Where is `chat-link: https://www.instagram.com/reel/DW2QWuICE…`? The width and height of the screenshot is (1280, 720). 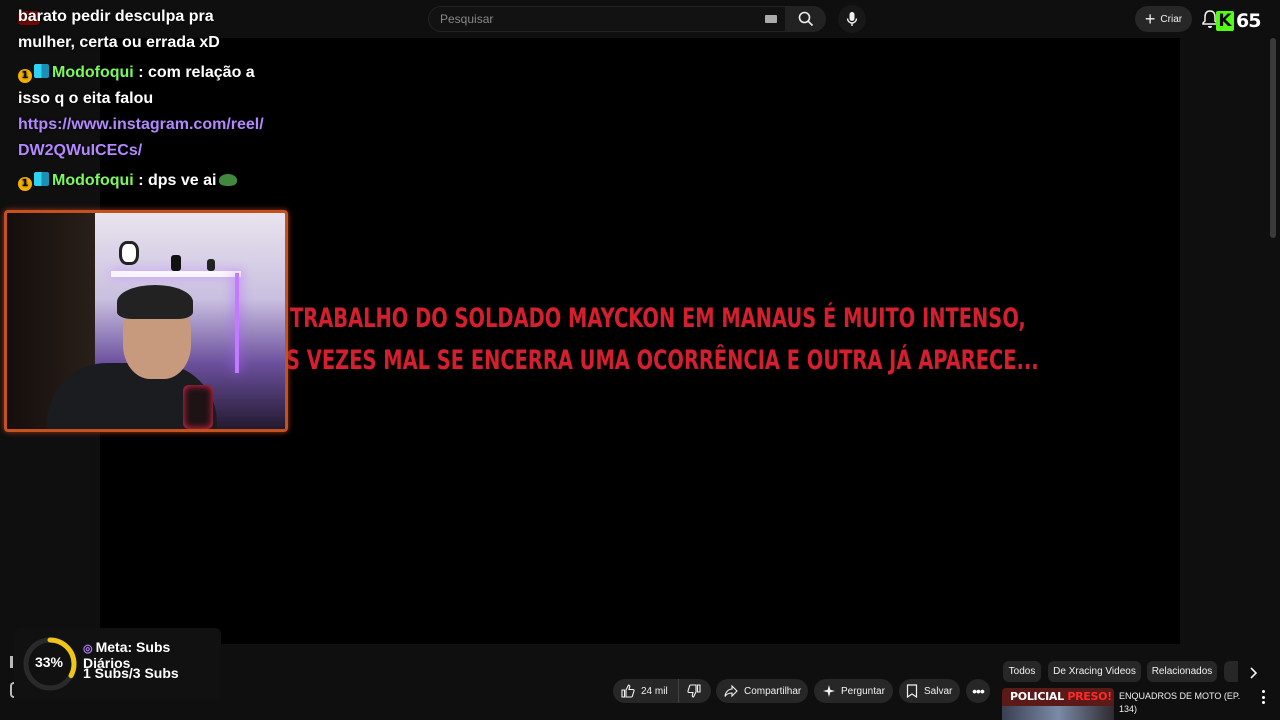
chat-link: https://www.instagram.com/reel/DW2QWuICE… is located at coordinates (141, 137).